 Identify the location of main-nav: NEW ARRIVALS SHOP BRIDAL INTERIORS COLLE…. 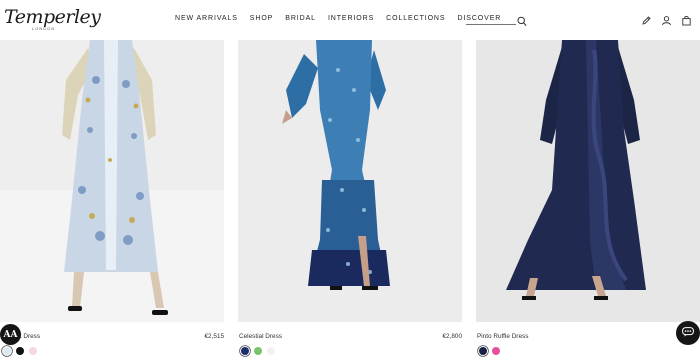
(338, 18).